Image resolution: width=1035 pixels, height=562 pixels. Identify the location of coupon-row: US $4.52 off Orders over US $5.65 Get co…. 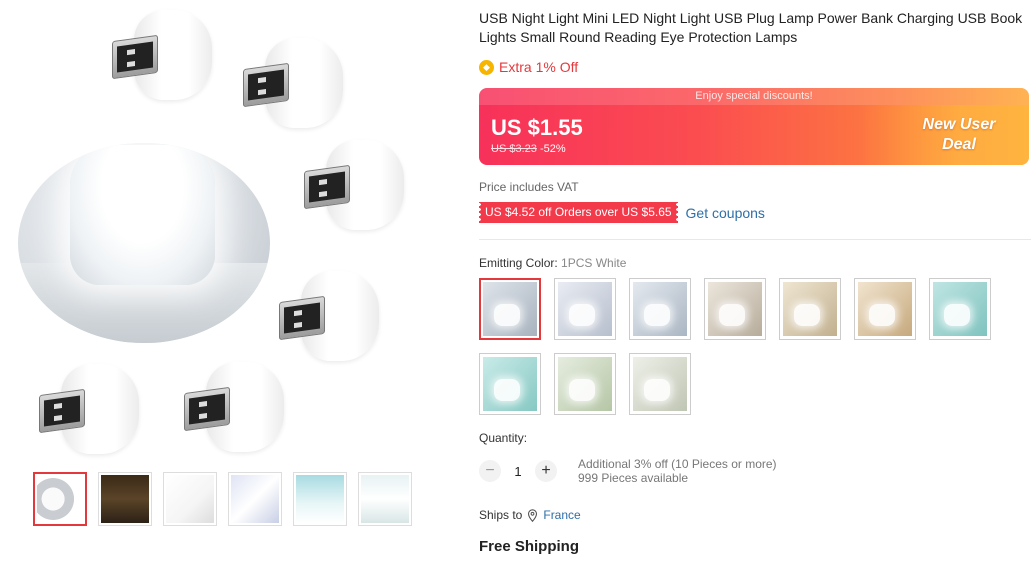
(621, 212).